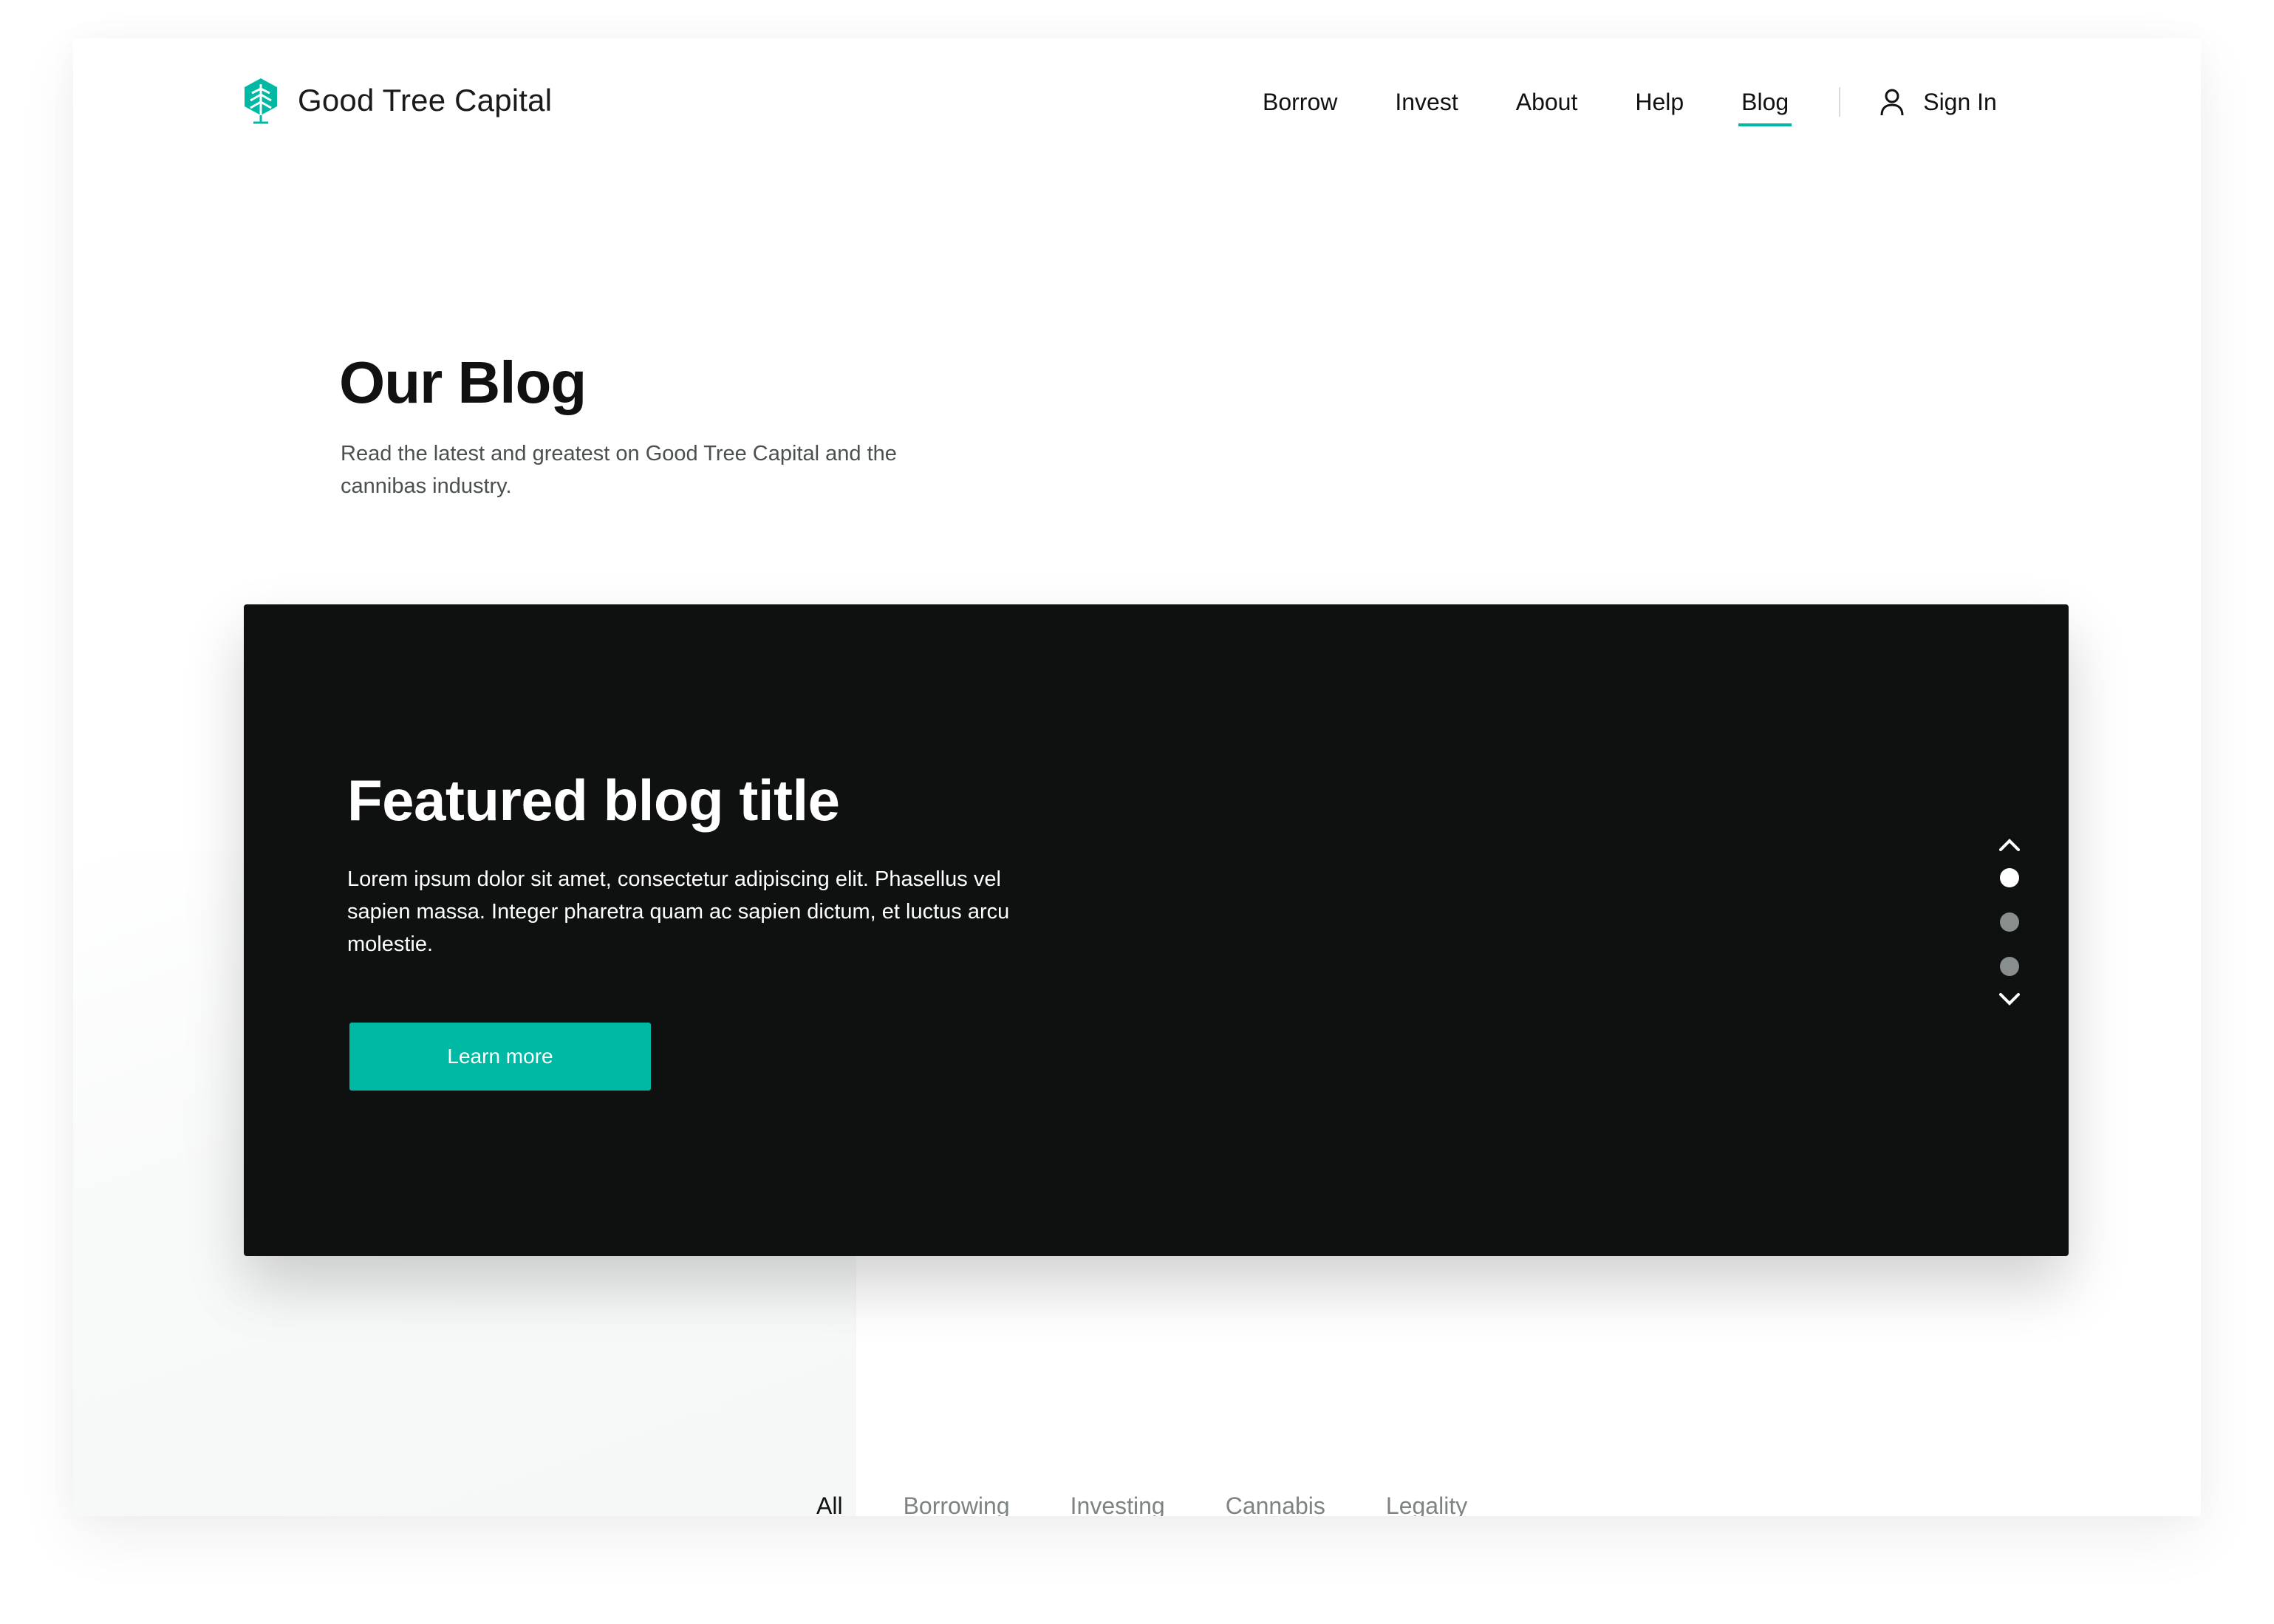 The image size is (2274, 1624). I want to click on chevron-down-icon, so click(2010, 1000).